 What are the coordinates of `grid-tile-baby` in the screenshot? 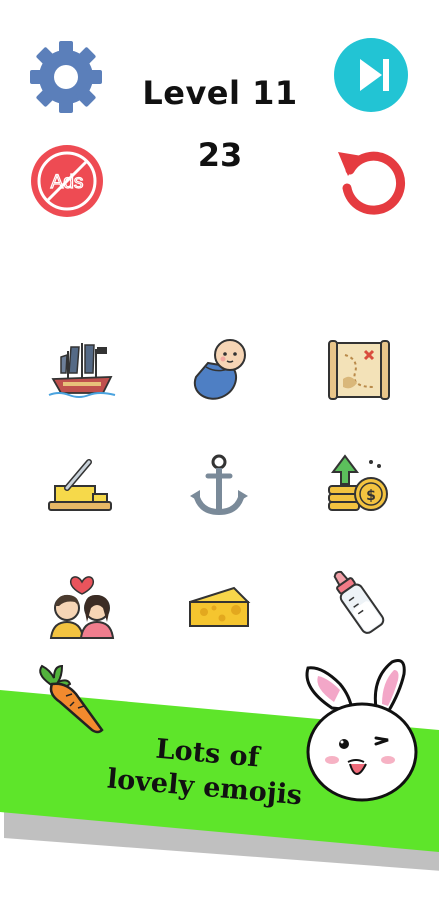 It's located at (219, 370).